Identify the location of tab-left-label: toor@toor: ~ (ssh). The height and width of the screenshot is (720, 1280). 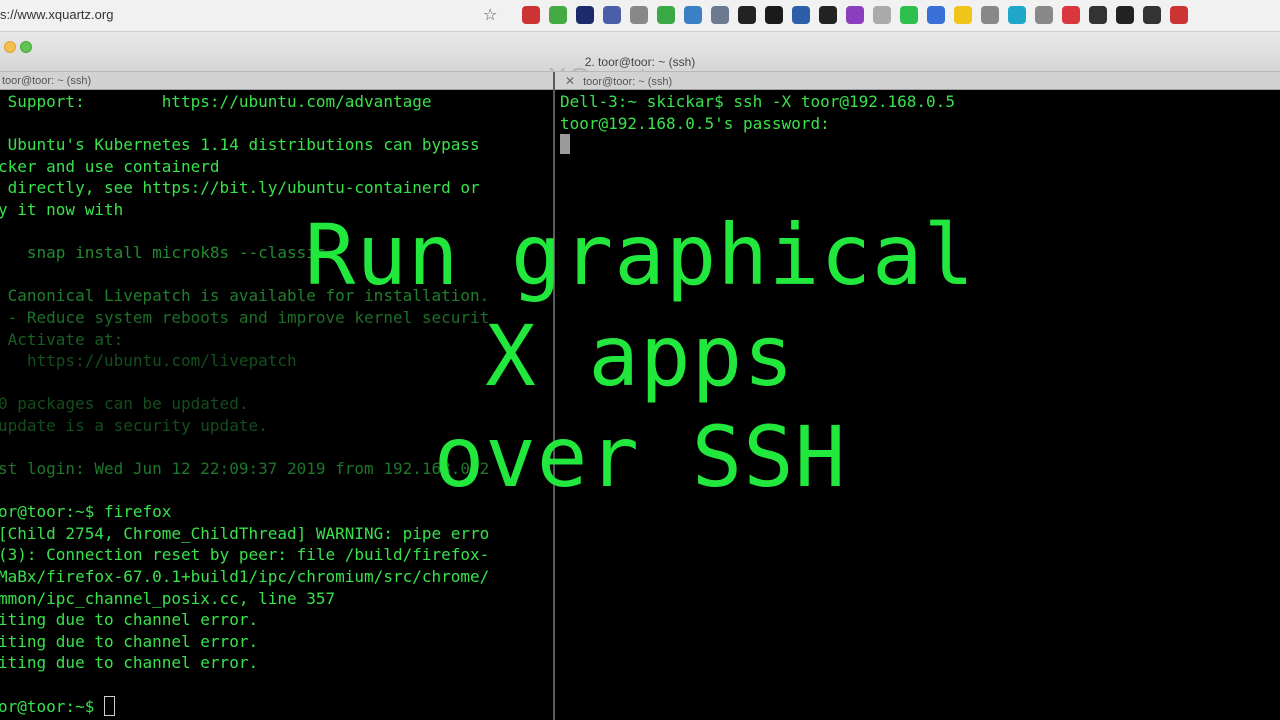
(47, 81).